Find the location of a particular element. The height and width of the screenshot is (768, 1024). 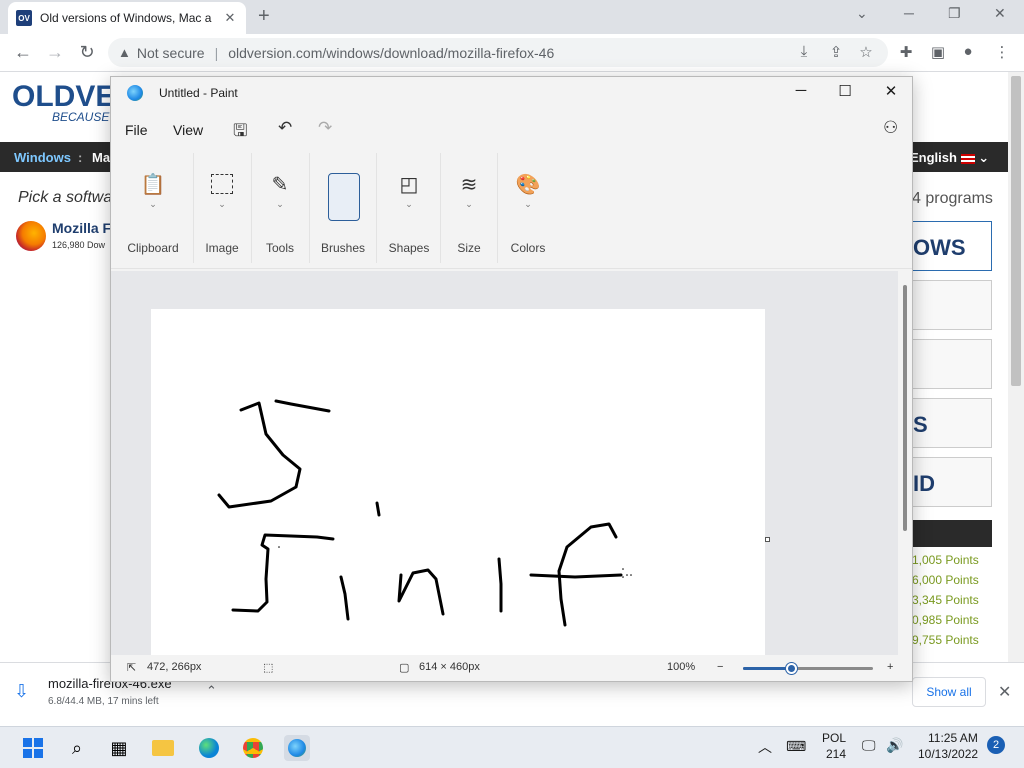

zoom-out-icon: − is located at coordinates (720, 667).